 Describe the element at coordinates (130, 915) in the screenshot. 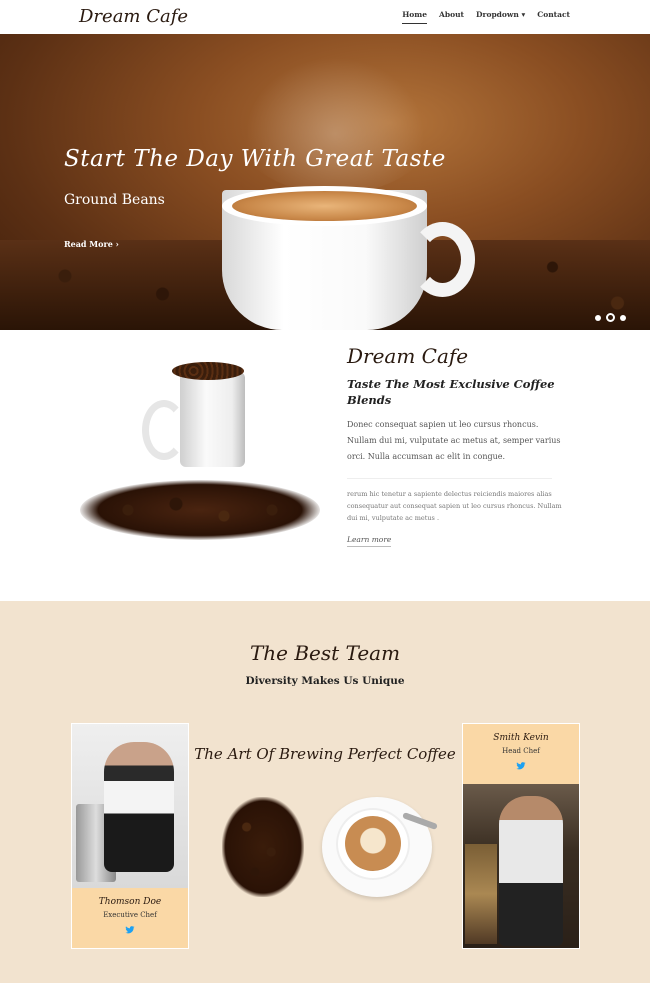

I see `member-role: Executive Chef` at that location.